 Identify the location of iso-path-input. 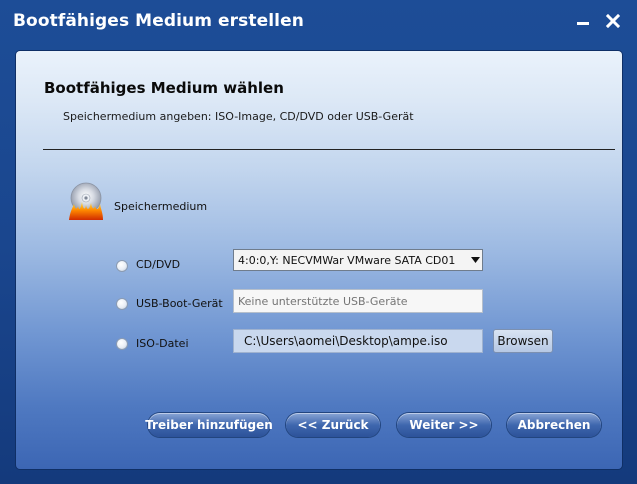
(358, 341).